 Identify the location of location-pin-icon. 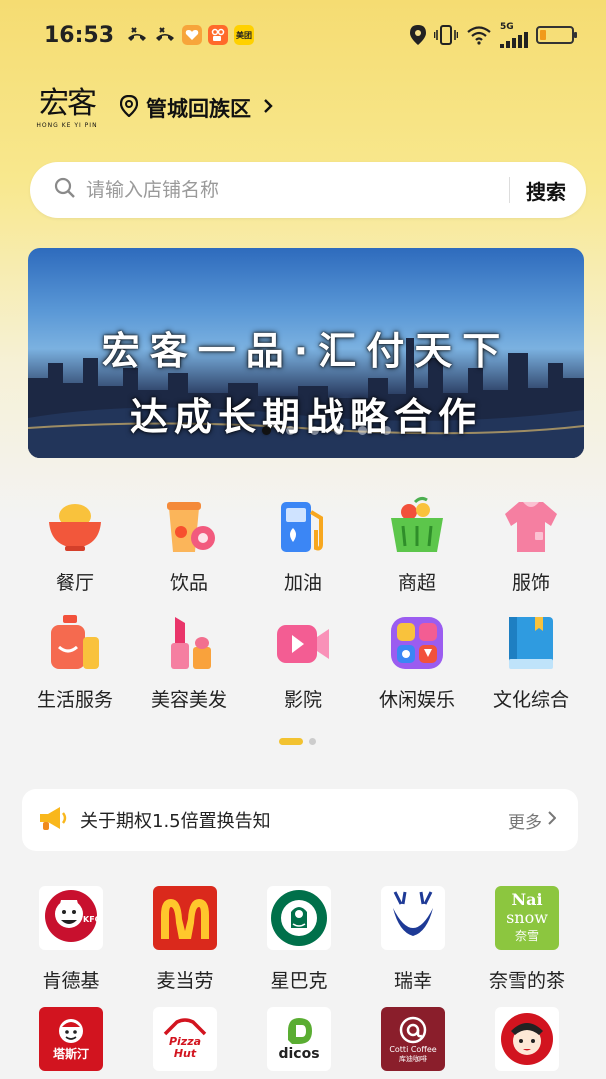
(129, 107).